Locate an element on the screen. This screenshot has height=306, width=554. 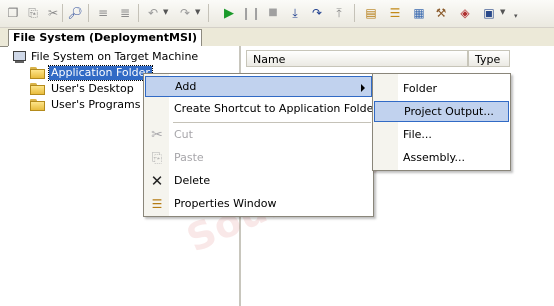
object-browser-icon: ▦ is located at coordinates (419, 13).